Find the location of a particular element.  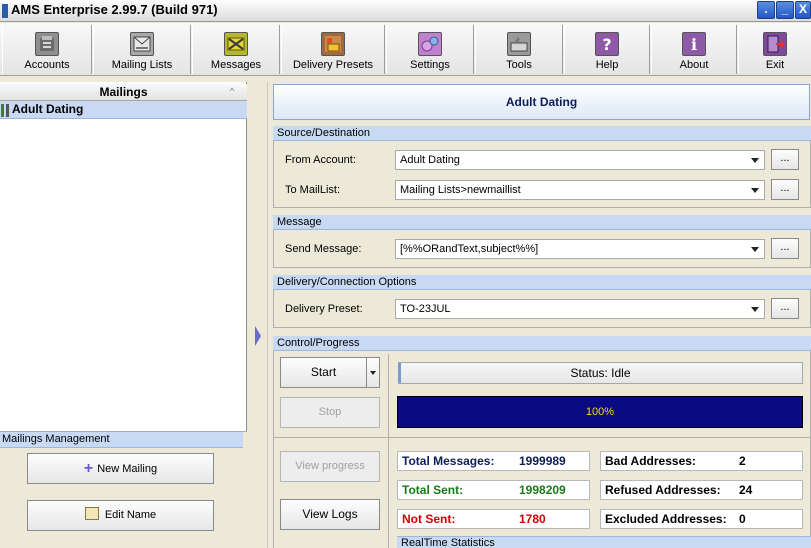

mailing-title: Adult Dating is located at coordinates (541, 102).